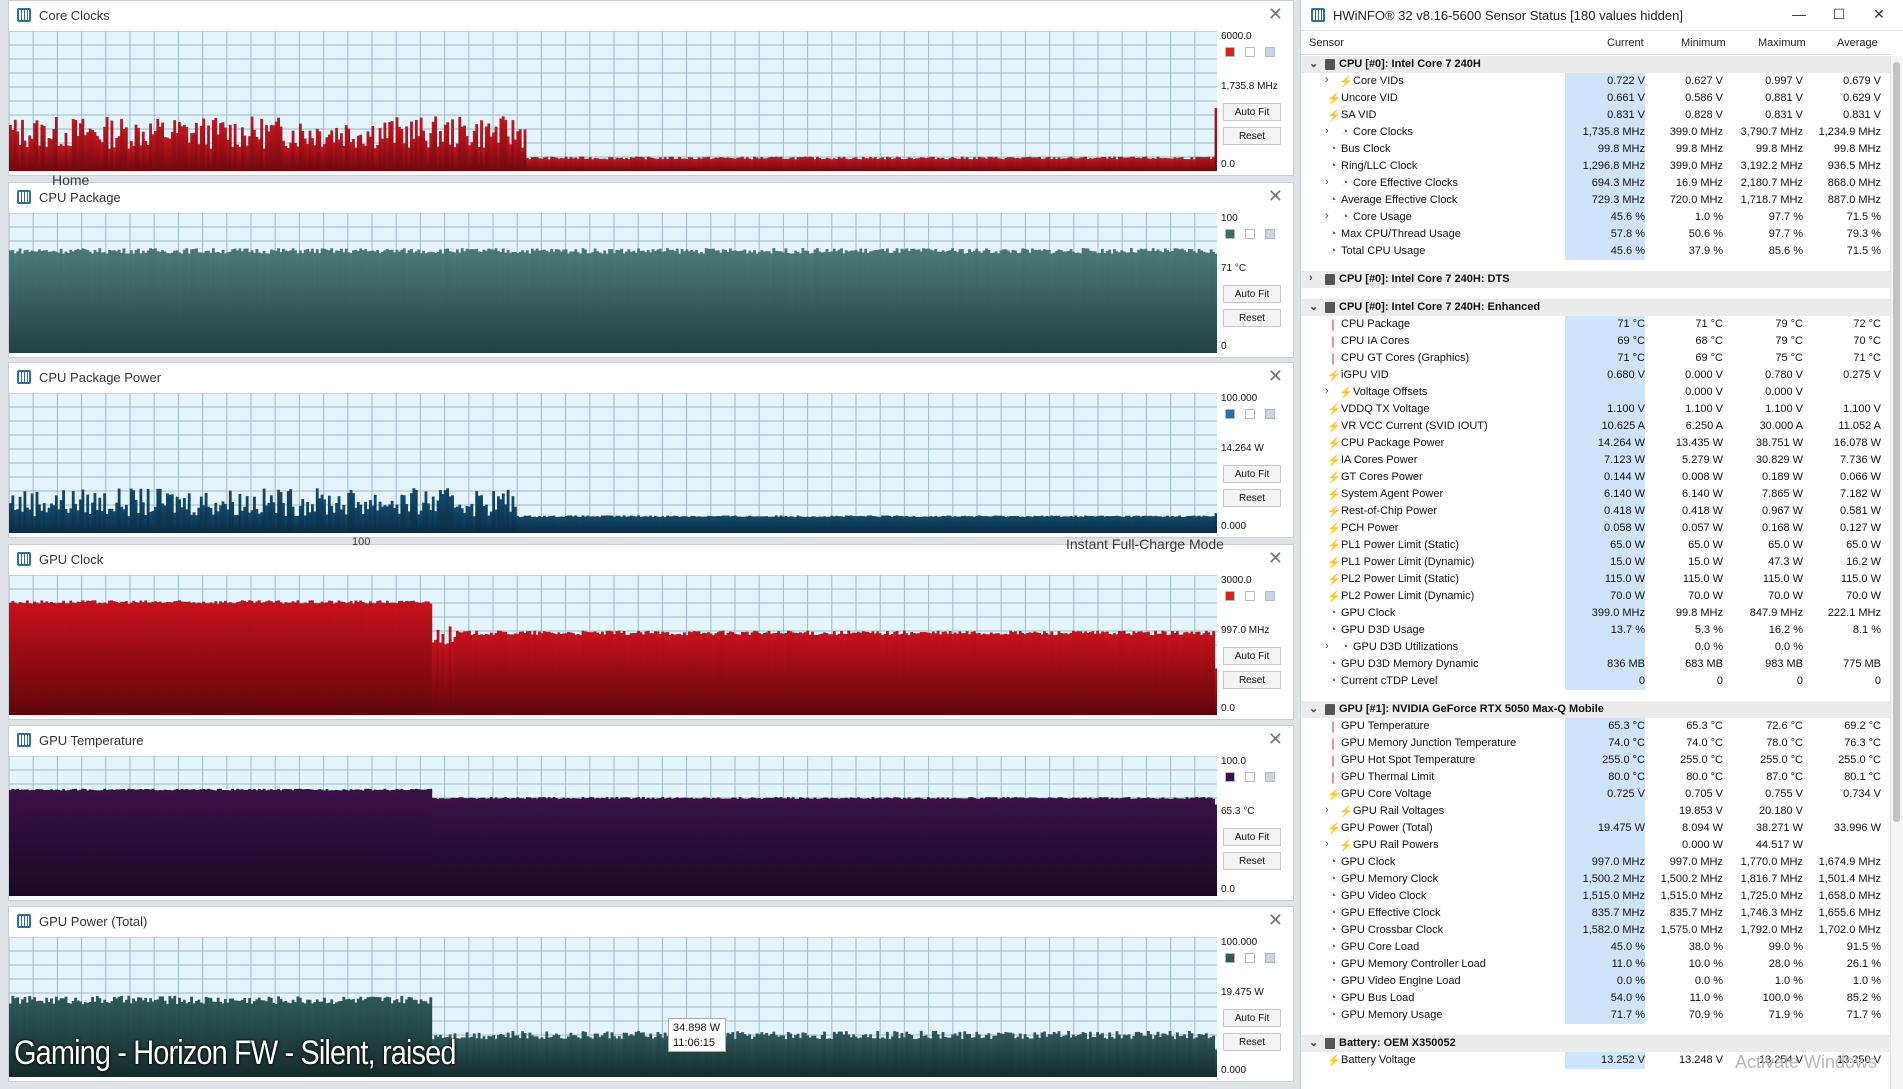 Image resolution: width=1903 pixels, height=1089 pixels. What do you see at coordinates (1596, 630) in the screenshot?
I see `sensor-row: ◔ GPU D3D Usage 13.7 % 5.3 % 16.2 % 8.1 %` at bounding box center [1596, 630].